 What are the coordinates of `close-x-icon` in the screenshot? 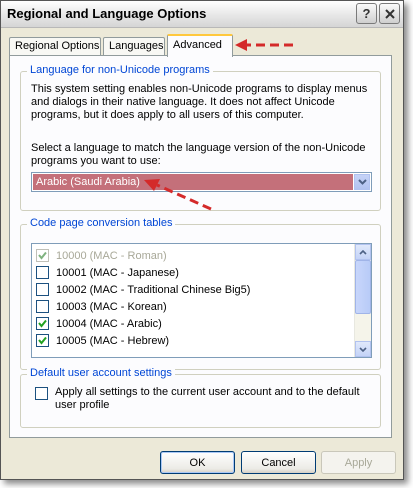 It's located at (389, 13).